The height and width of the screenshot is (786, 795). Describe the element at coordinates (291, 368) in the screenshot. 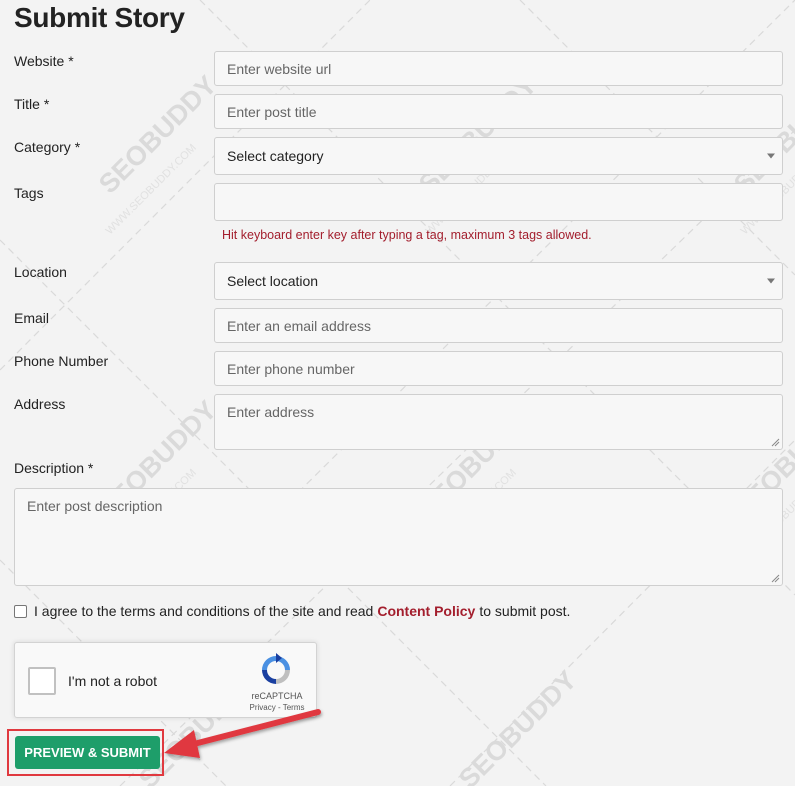

I see `phone-placeholder: Enter phone number` at that location.